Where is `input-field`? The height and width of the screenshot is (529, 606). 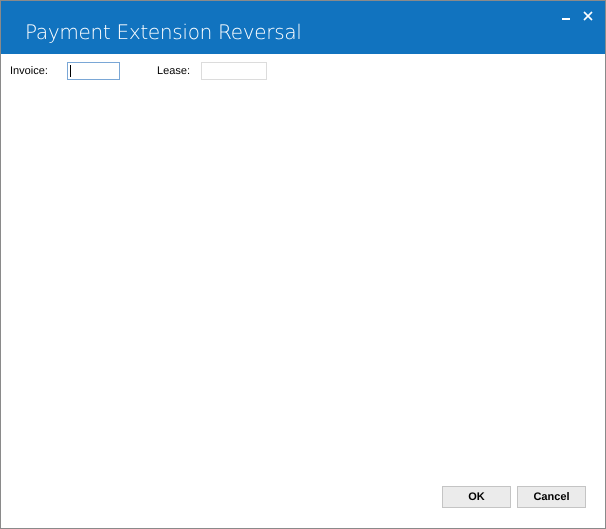 input-field is located at coordinates (93, 71).